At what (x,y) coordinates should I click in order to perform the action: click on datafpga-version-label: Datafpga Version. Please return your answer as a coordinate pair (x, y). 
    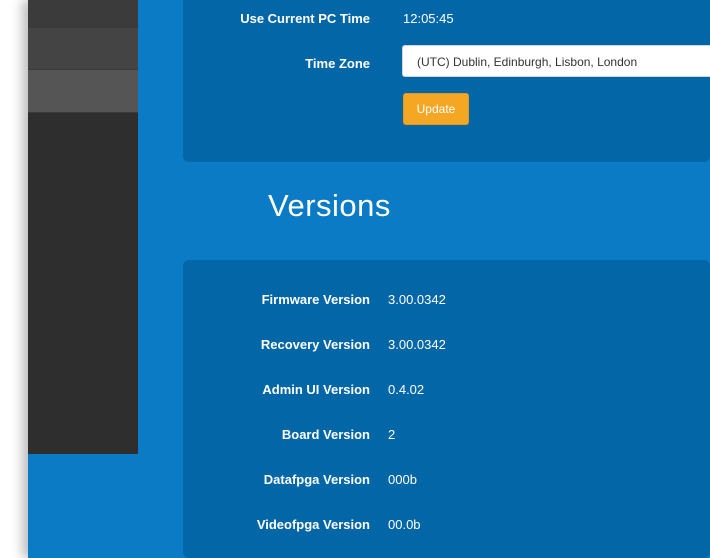
    Looking at the image, I should click on (316, 479).